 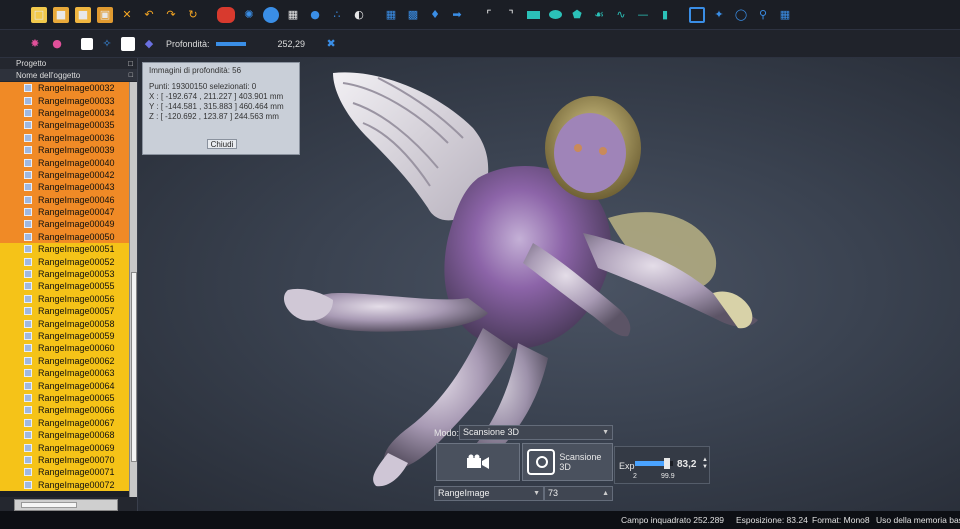 I want to click on polygon-icon: ⬟, so click(x=577, y=15).